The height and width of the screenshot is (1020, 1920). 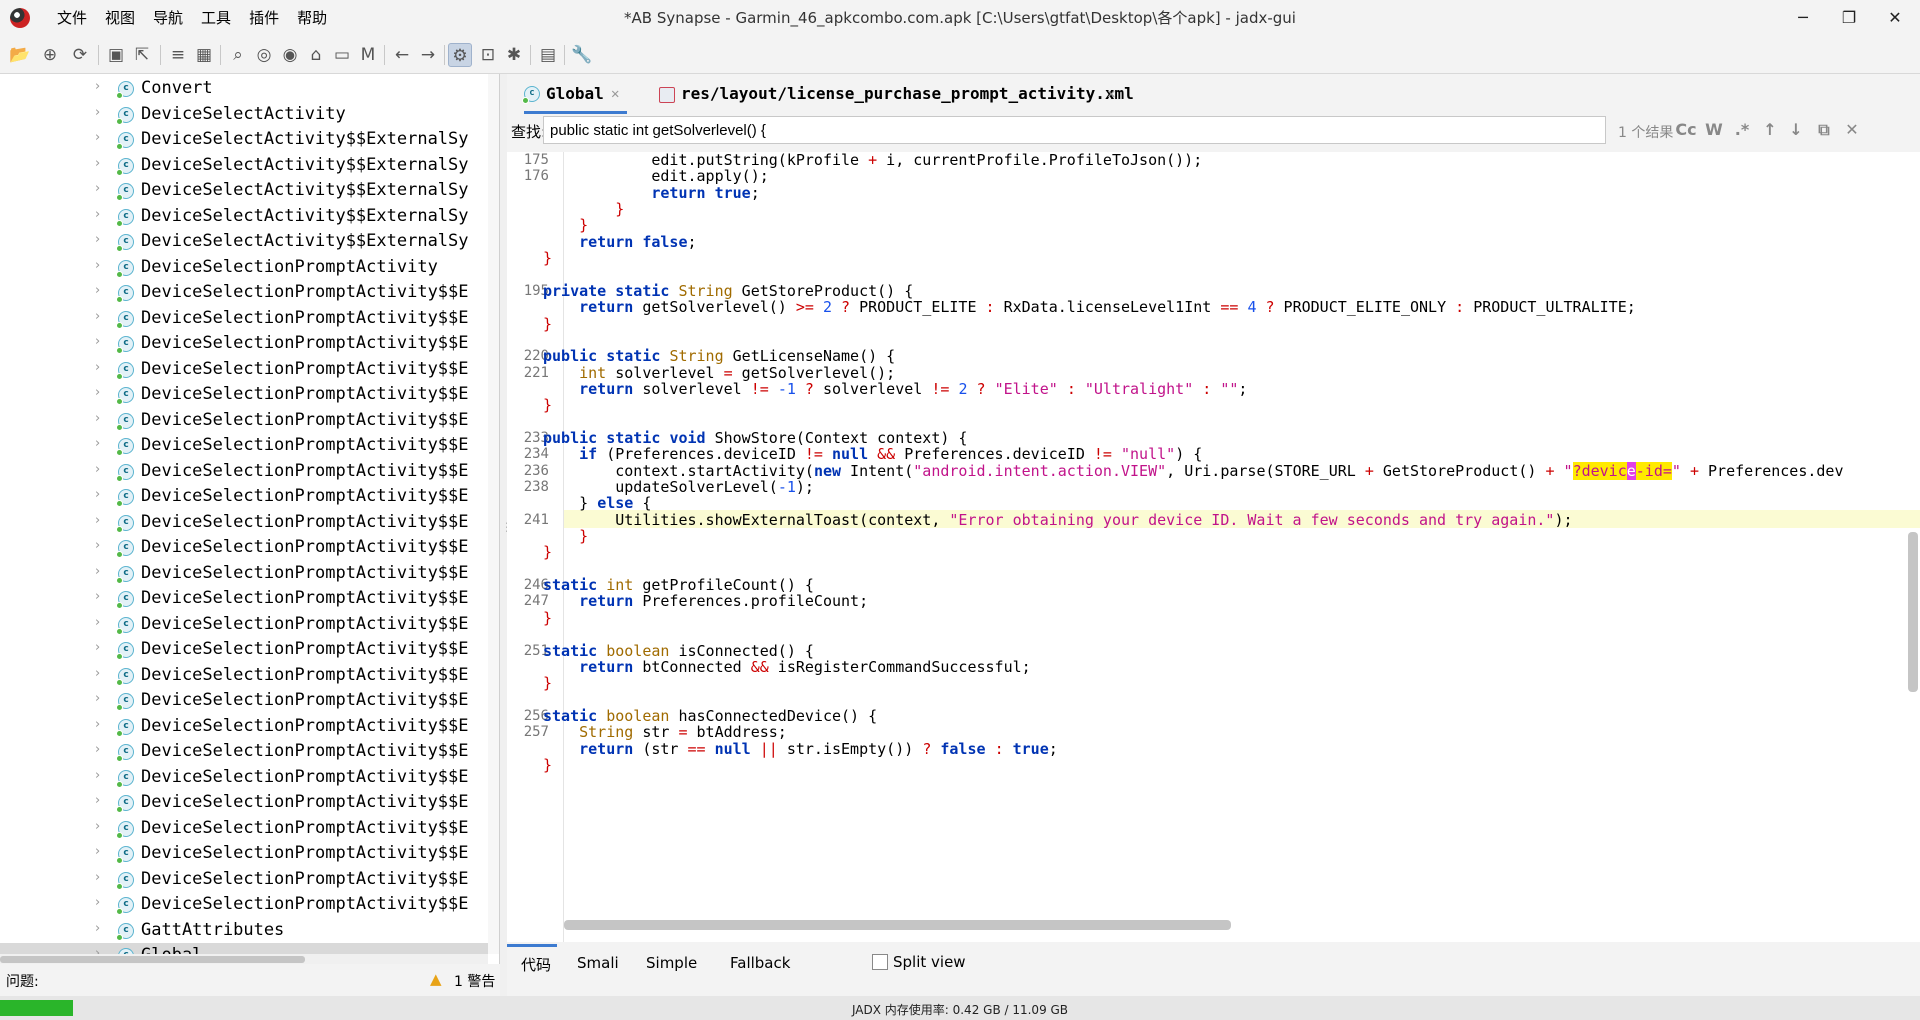 I want to click on split-view-checkbox, so click(x=880, y=962).